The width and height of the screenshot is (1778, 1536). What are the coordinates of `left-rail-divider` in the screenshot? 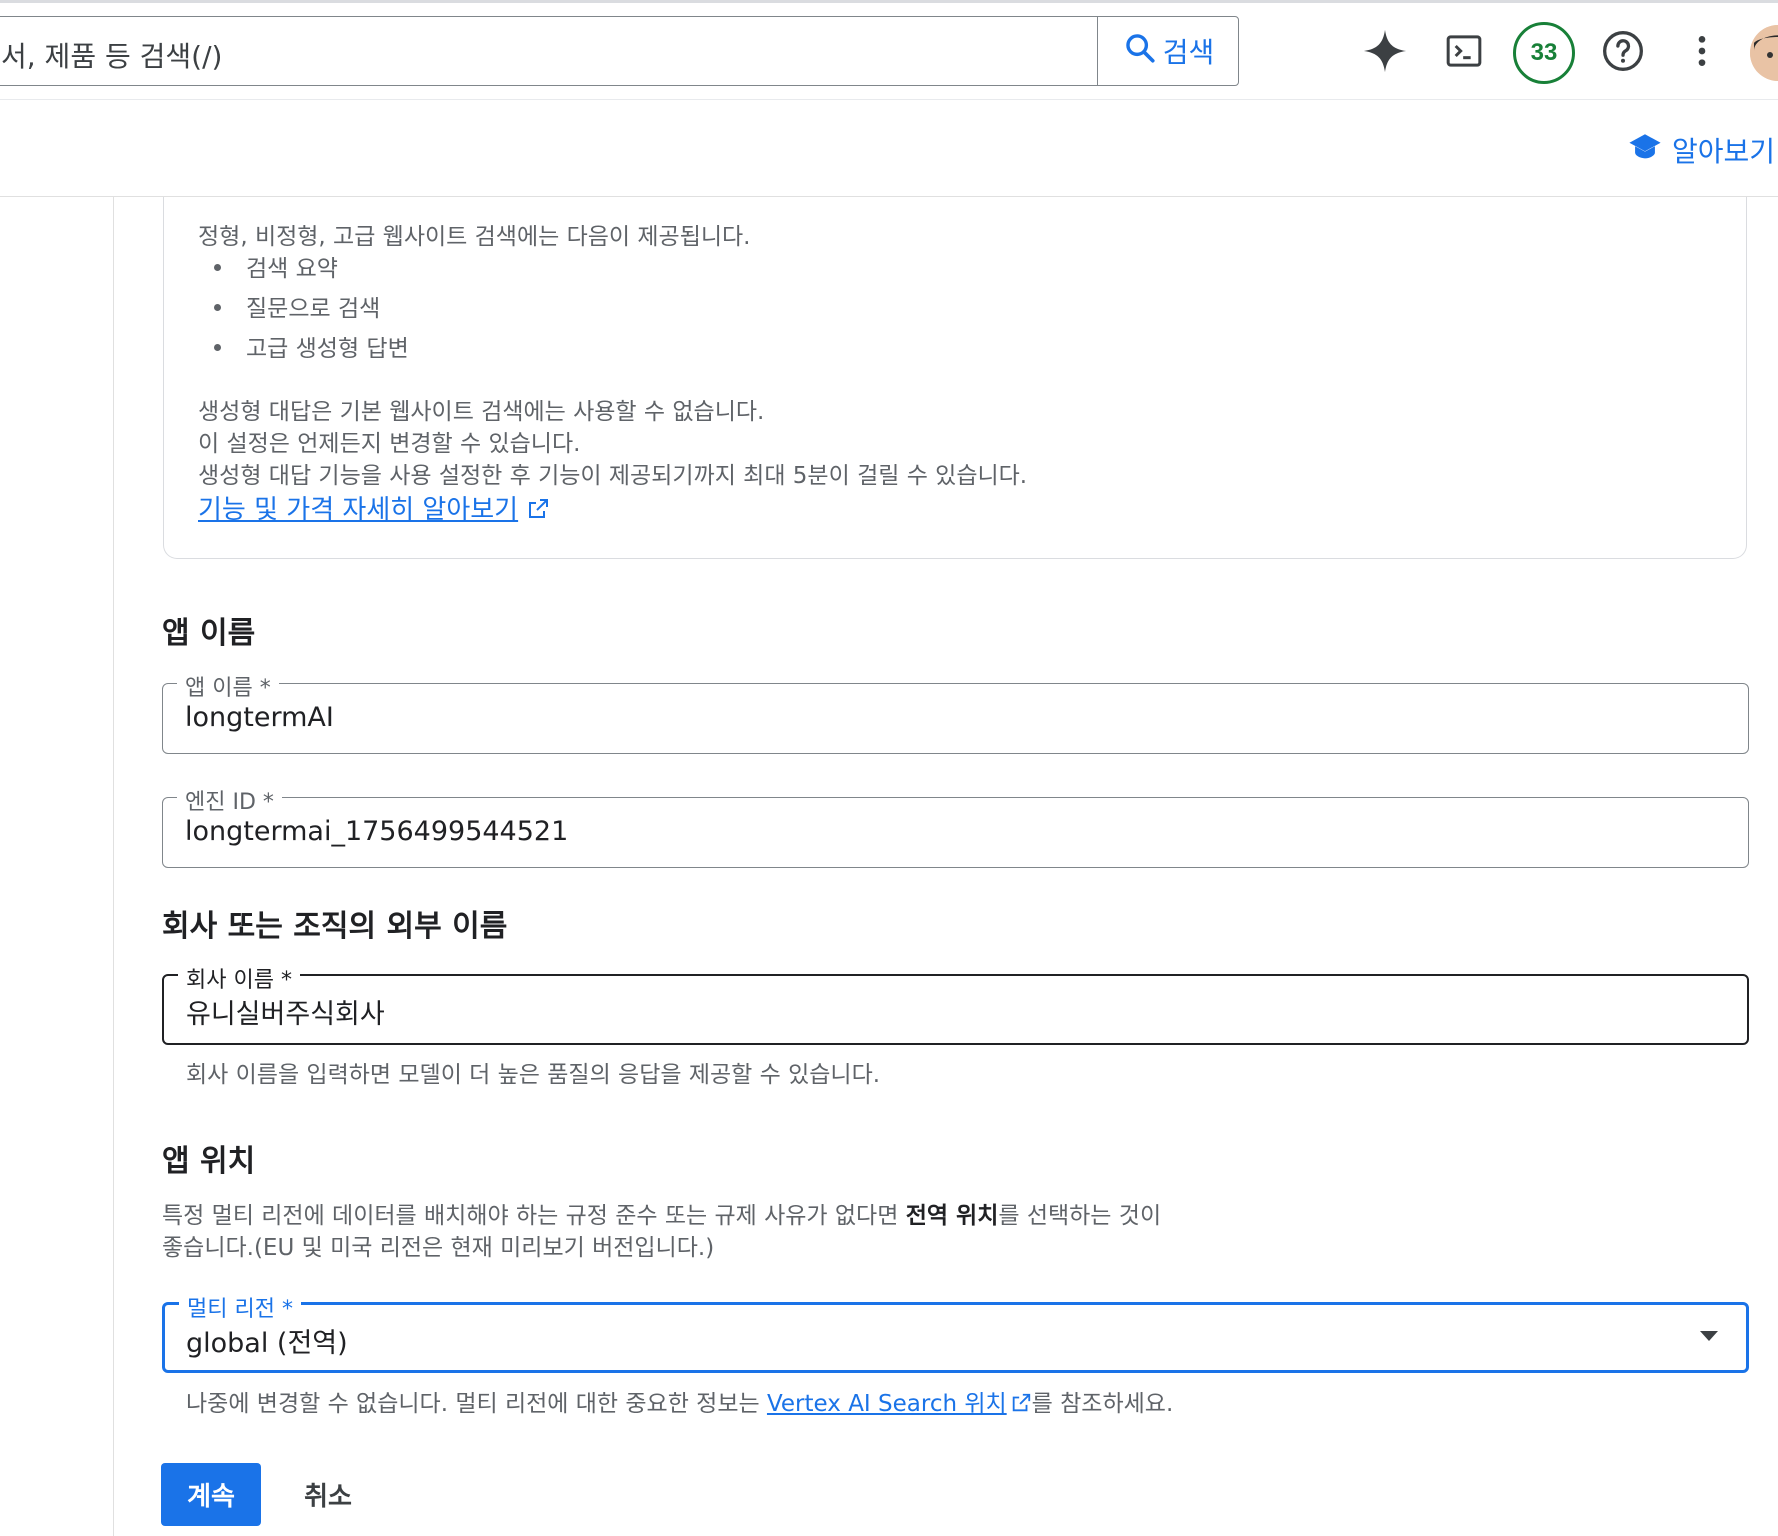 It's located at (113, 866).